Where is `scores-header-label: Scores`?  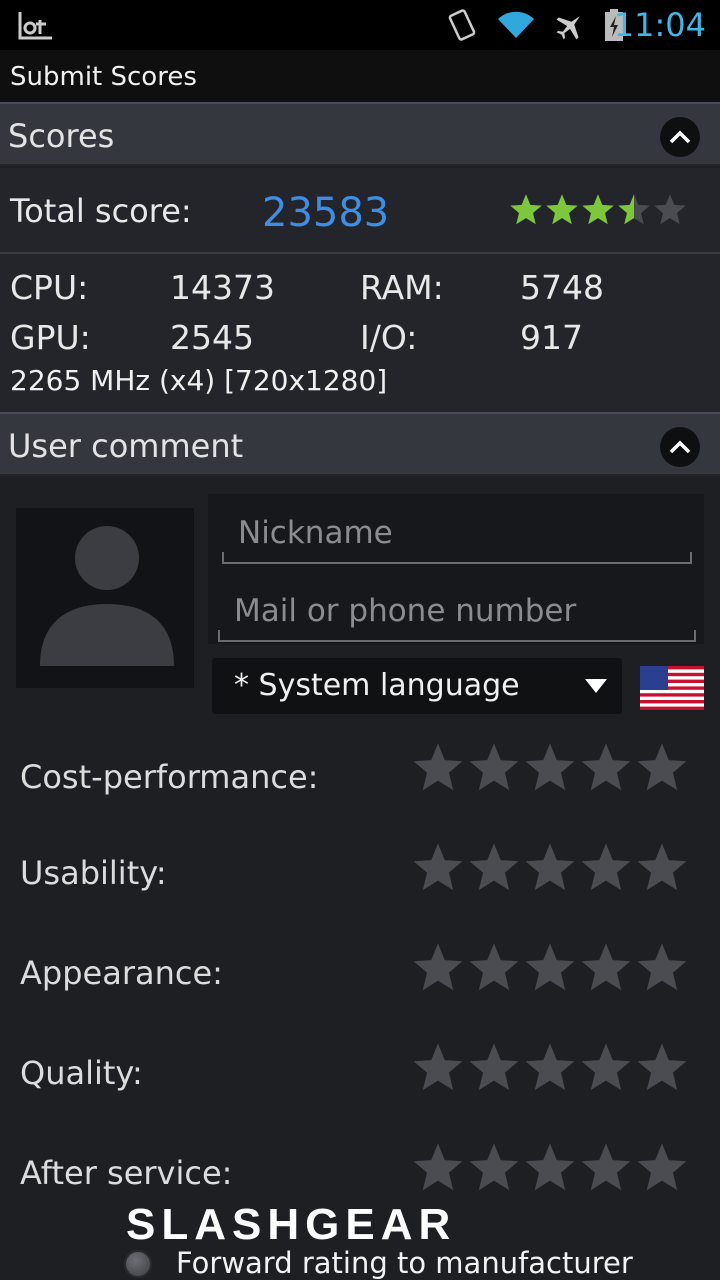 scores-header-label: Scores is located at coordinates (61, 136).